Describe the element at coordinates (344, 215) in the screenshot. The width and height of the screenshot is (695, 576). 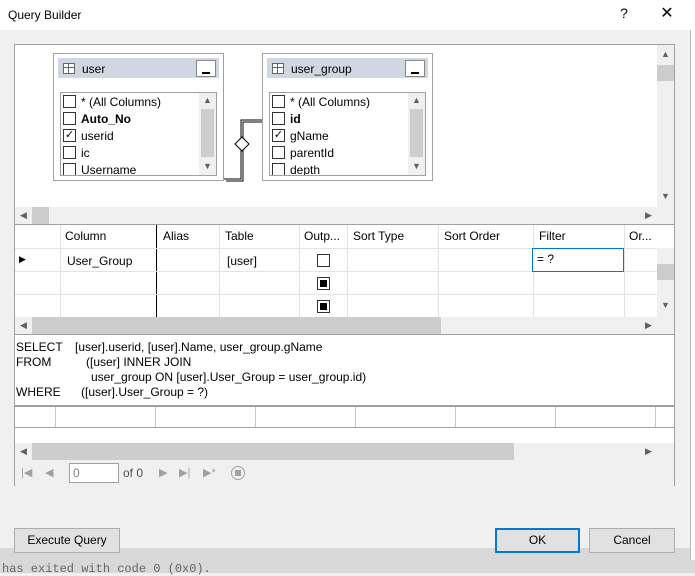
I see `diagram-horizontal-scrollbar: ◀ ▶` at that location.